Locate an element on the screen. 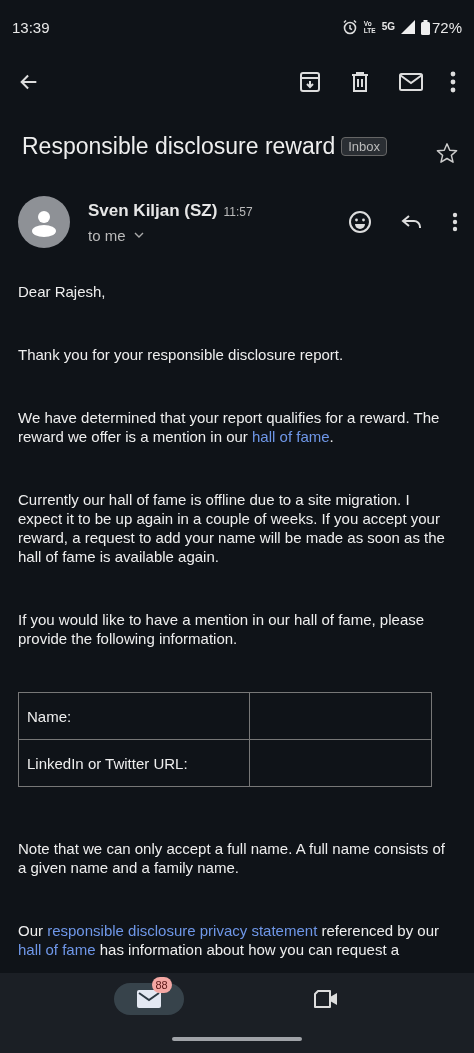 The image size is (474, 1053). chevron-down-icon is located at coordinates (138, 235).